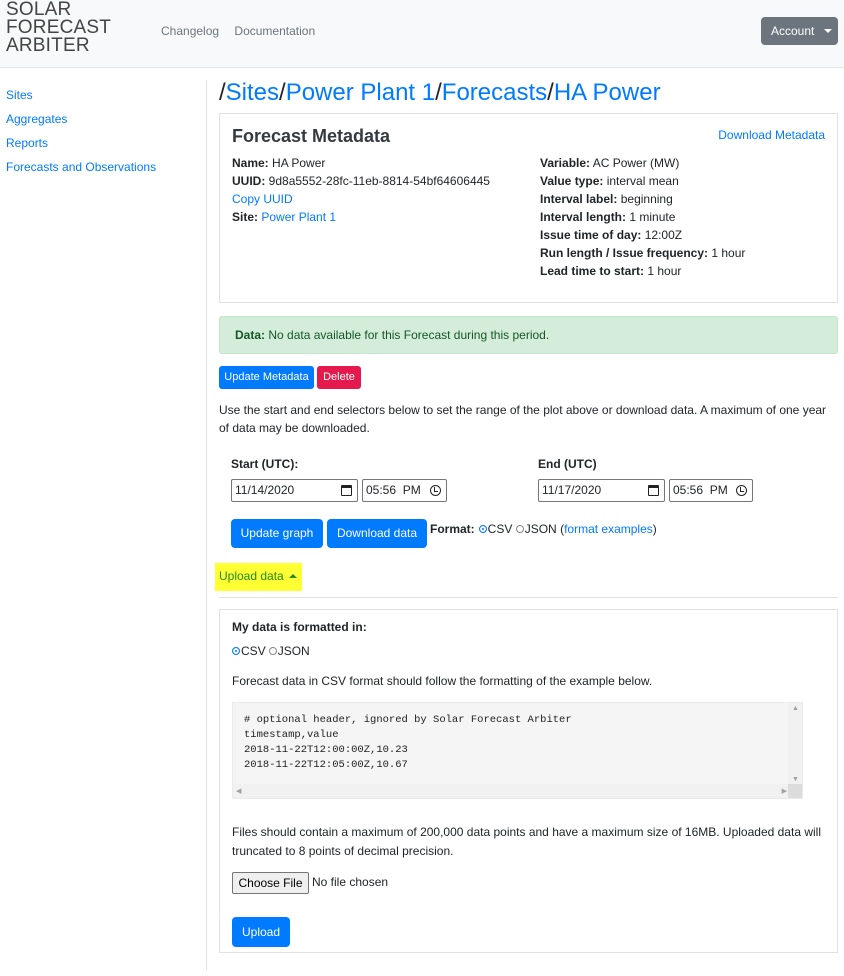 The image size is (844, 976). I want to click on metadata-row: Name: HA Power, so click(361, 163).